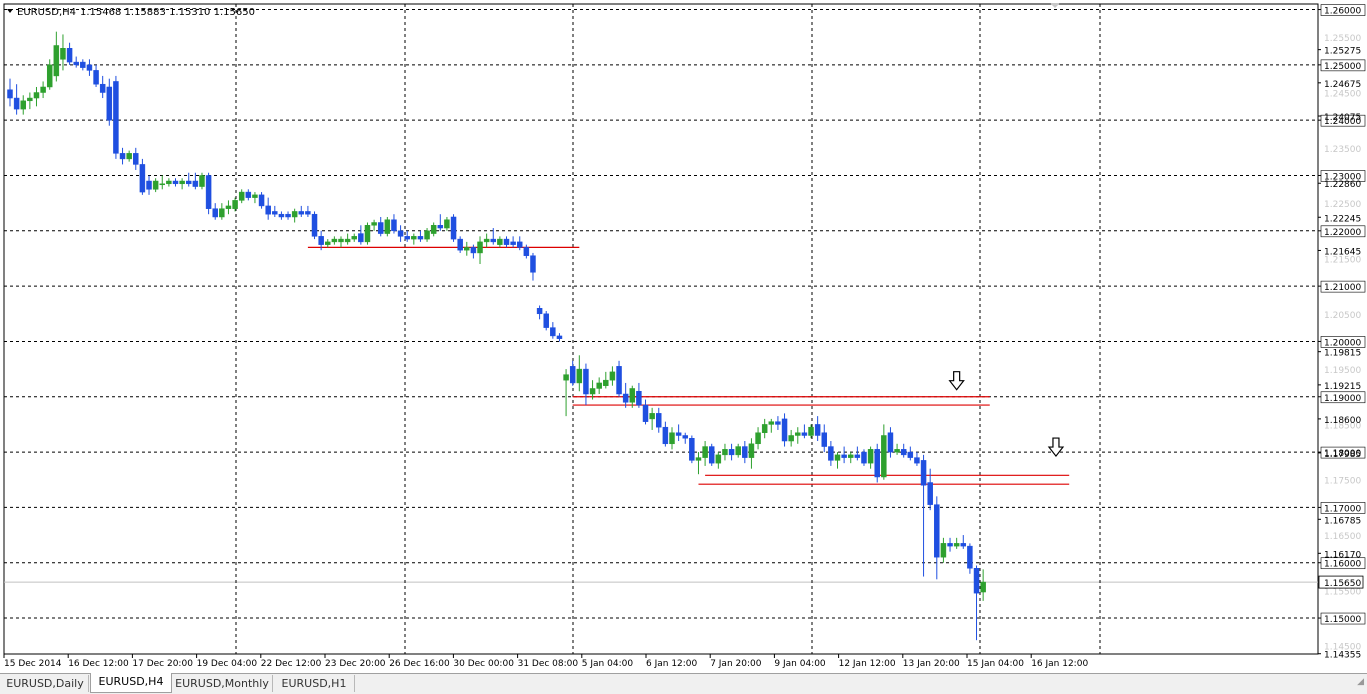  I want to click on time-label: 26 Dec 16:00, so click(419, 664).